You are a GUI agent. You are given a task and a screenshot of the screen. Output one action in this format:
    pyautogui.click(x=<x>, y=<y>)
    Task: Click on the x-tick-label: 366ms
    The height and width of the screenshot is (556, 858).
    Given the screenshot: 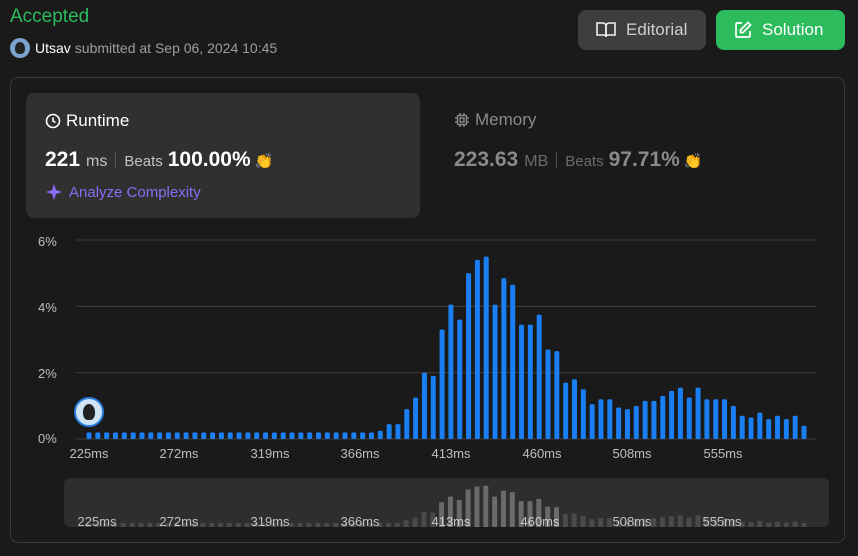 What is the action you would take?
    pyautogui.click(x=360, y=453)
    